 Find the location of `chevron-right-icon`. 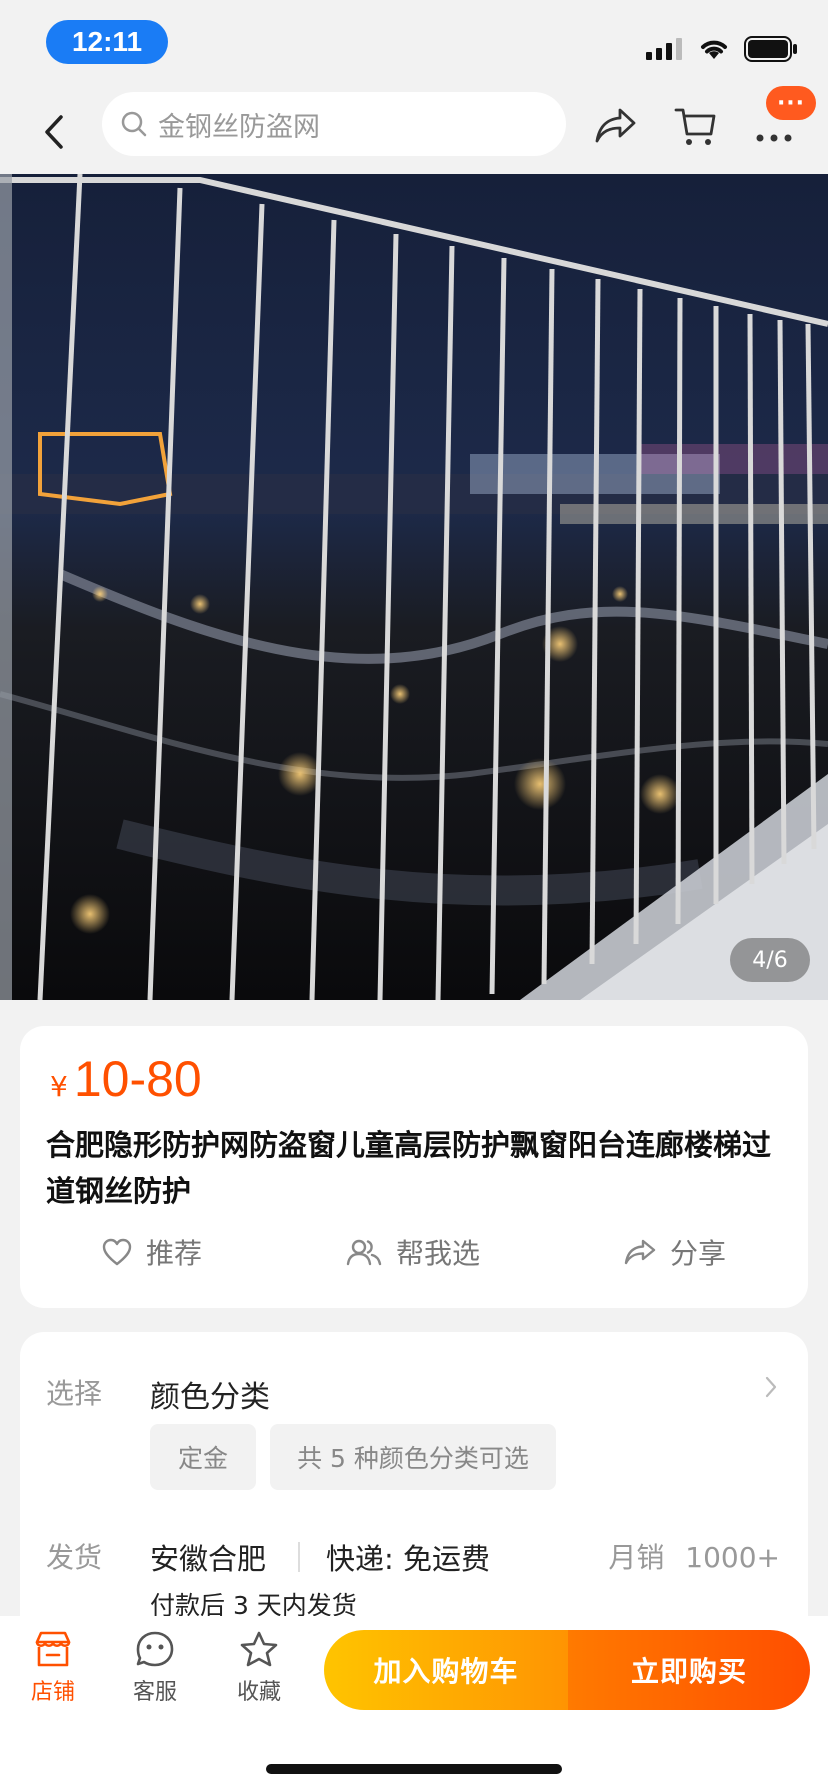

chevron-right-icon is located at coordinates (771, 1387).